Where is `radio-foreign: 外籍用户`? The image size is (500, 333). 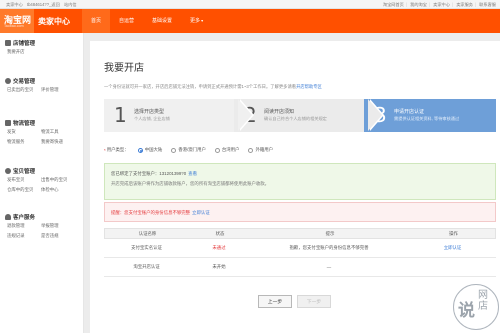 radio-foreign: 外籍用户 is located at coordinates (260, 150).